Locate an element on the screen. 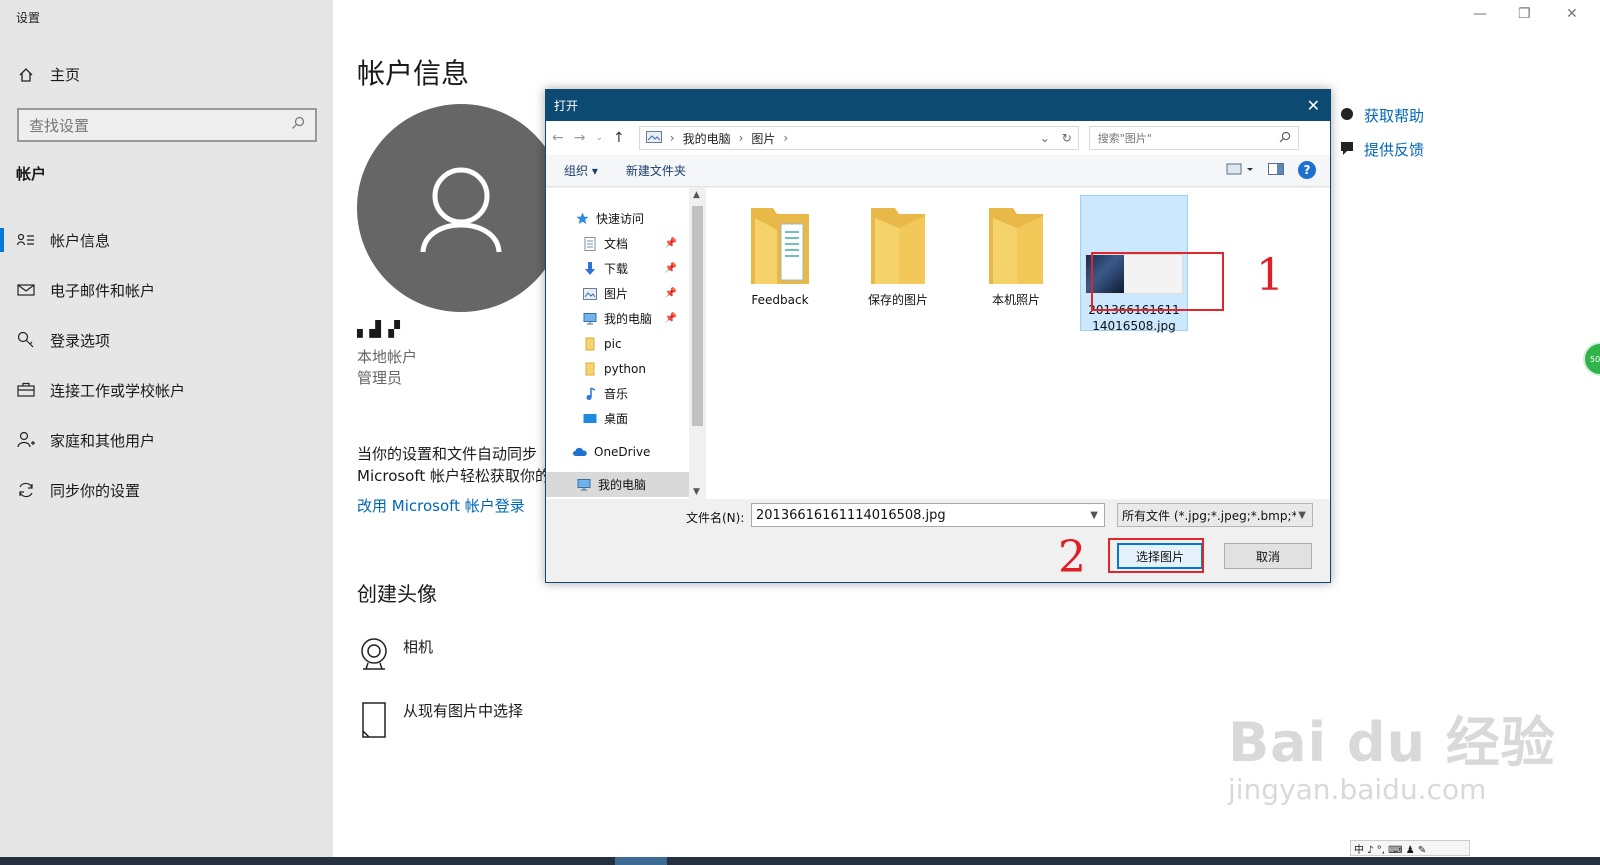  ms-account-login-link: 改用 Microsoft 帐户登录 is located at coordinates (441, 505).